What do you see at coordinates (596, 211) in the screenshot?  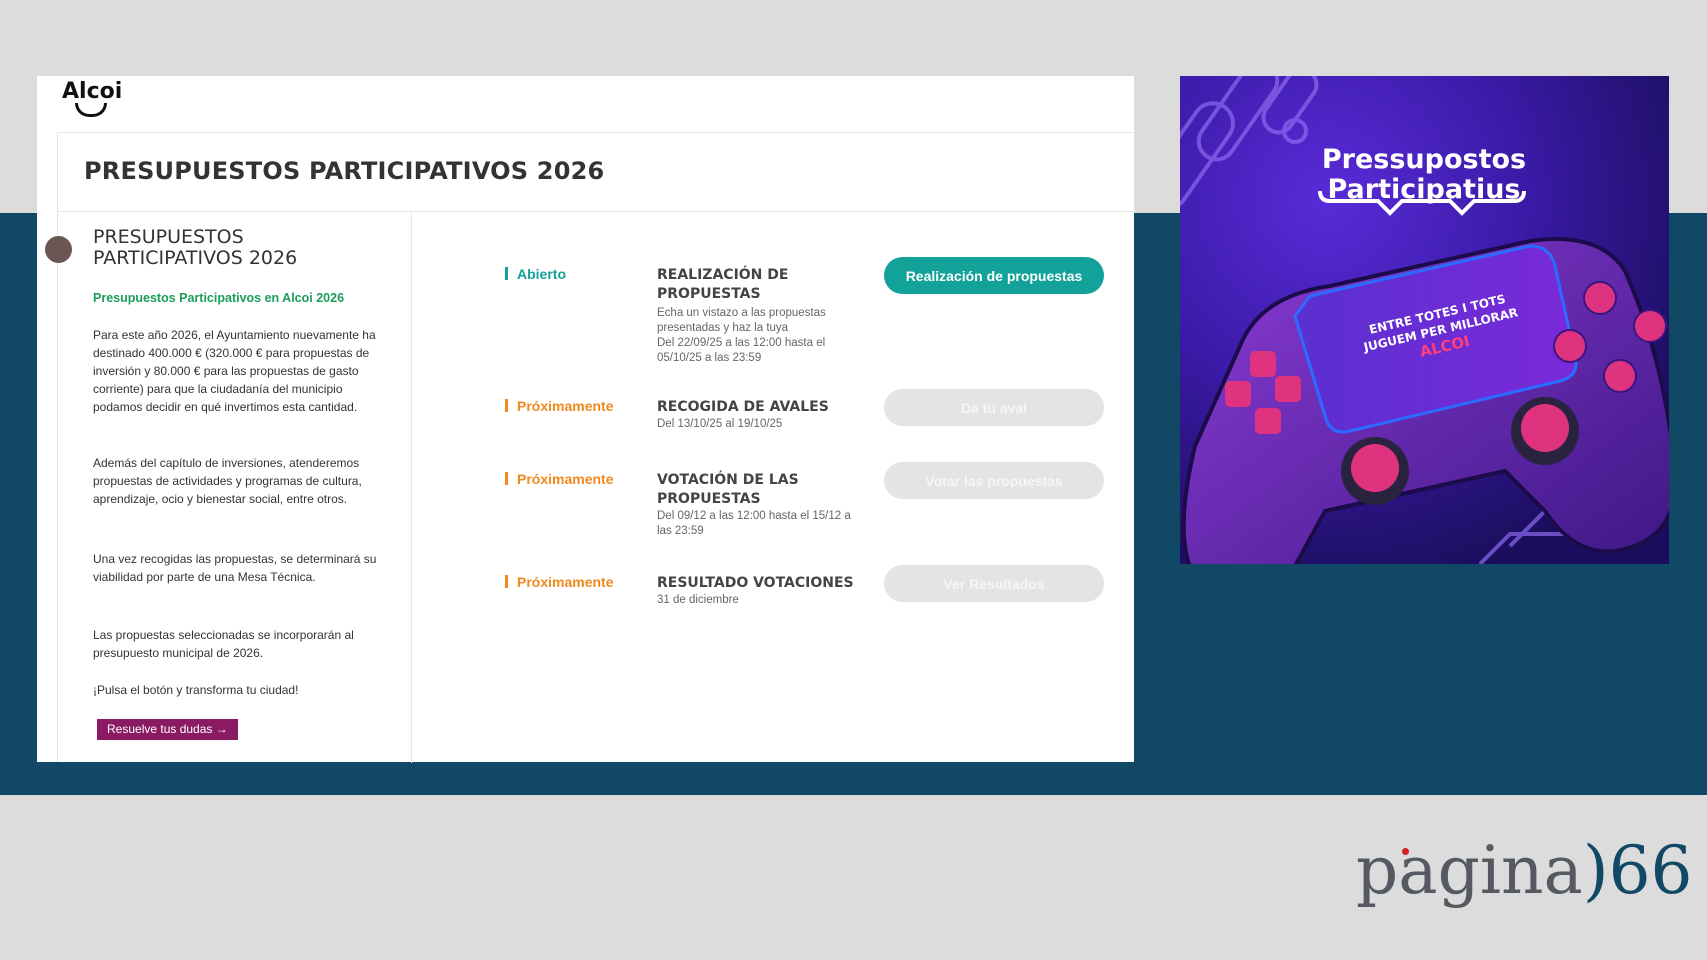 I see `divider` at bounding box center [596, 211].